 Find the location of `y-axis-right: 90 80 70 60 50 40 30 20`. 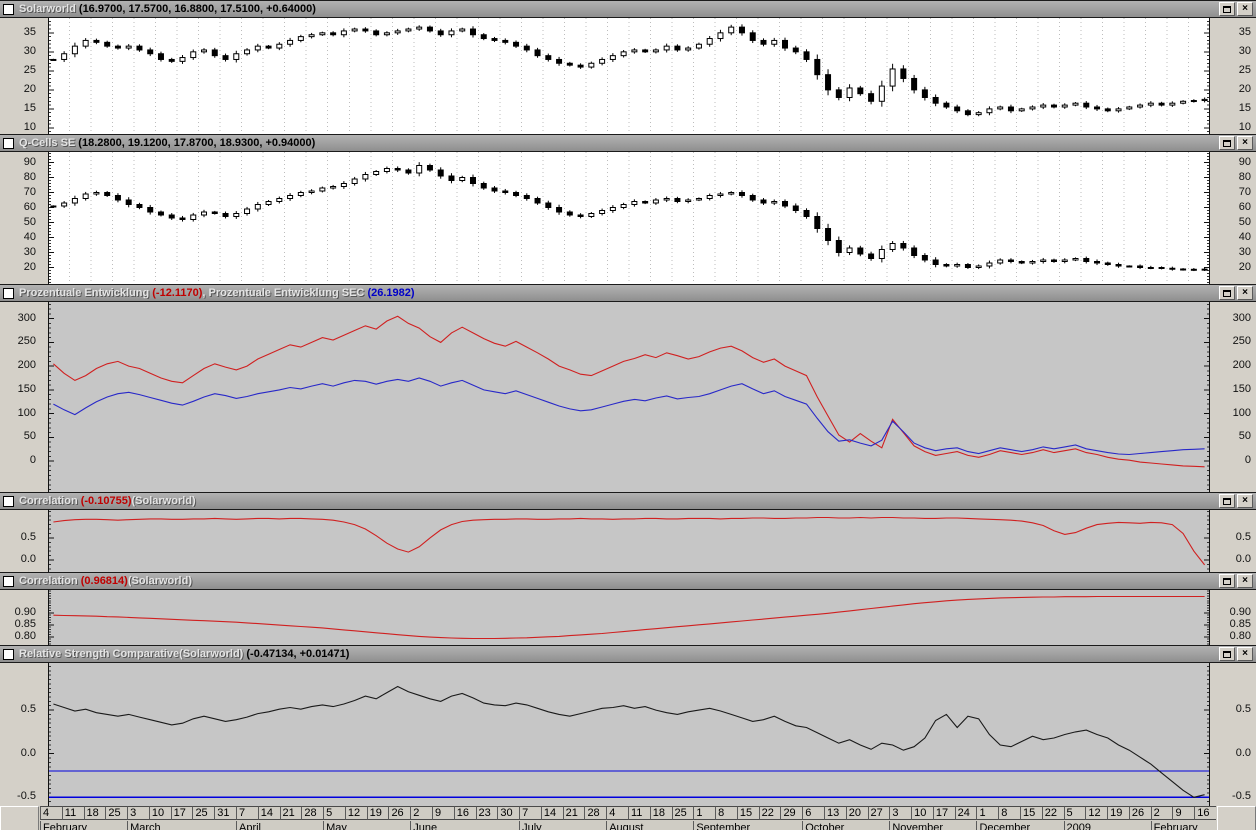

y-axis-right: 90 80 70 60 50 40 30 20 is located at coordinates (1233, 218).